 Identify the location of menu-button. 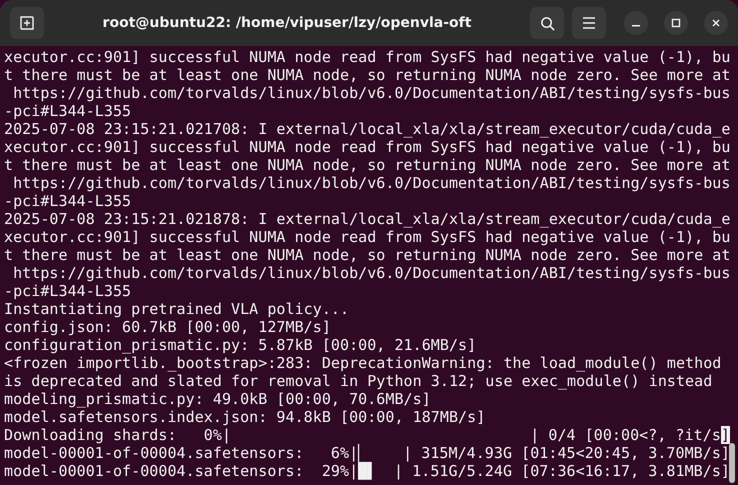
(589, 23).